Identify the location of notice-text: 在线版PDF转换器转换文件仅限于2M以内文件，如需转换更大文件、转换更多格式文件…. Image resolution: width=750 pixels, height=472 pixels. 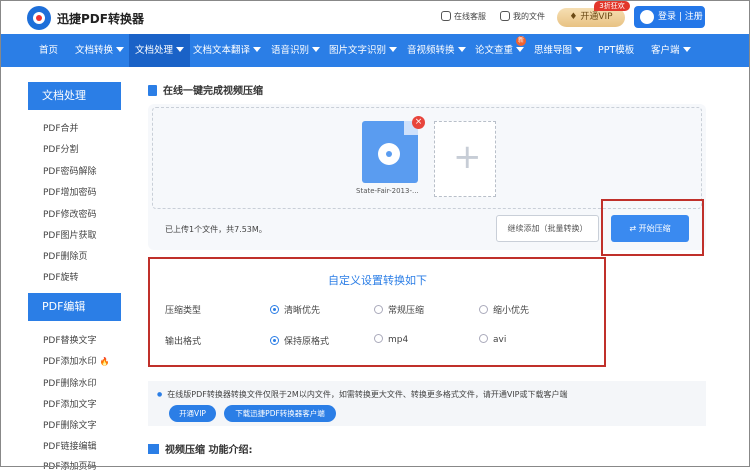
(362, 394).